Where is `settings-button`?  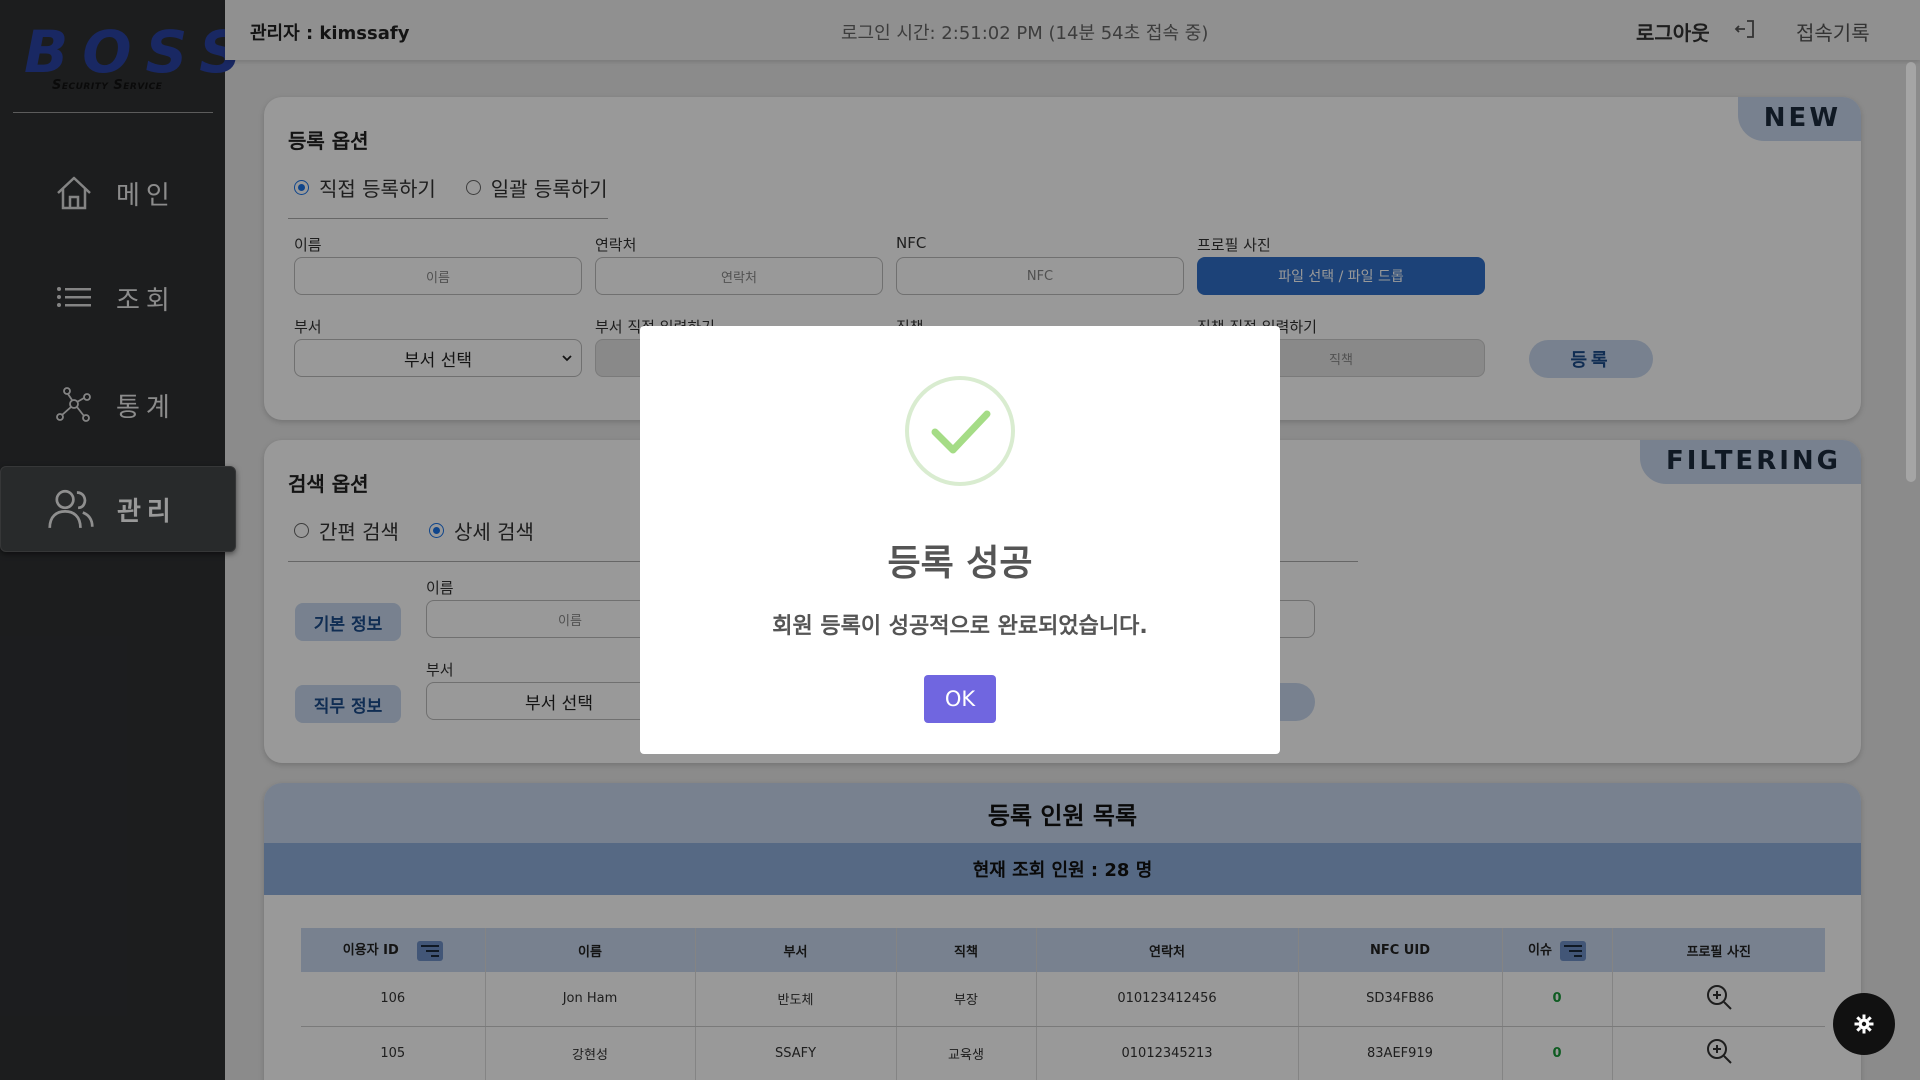
settings-button is located at coordinates (1864, 1024).